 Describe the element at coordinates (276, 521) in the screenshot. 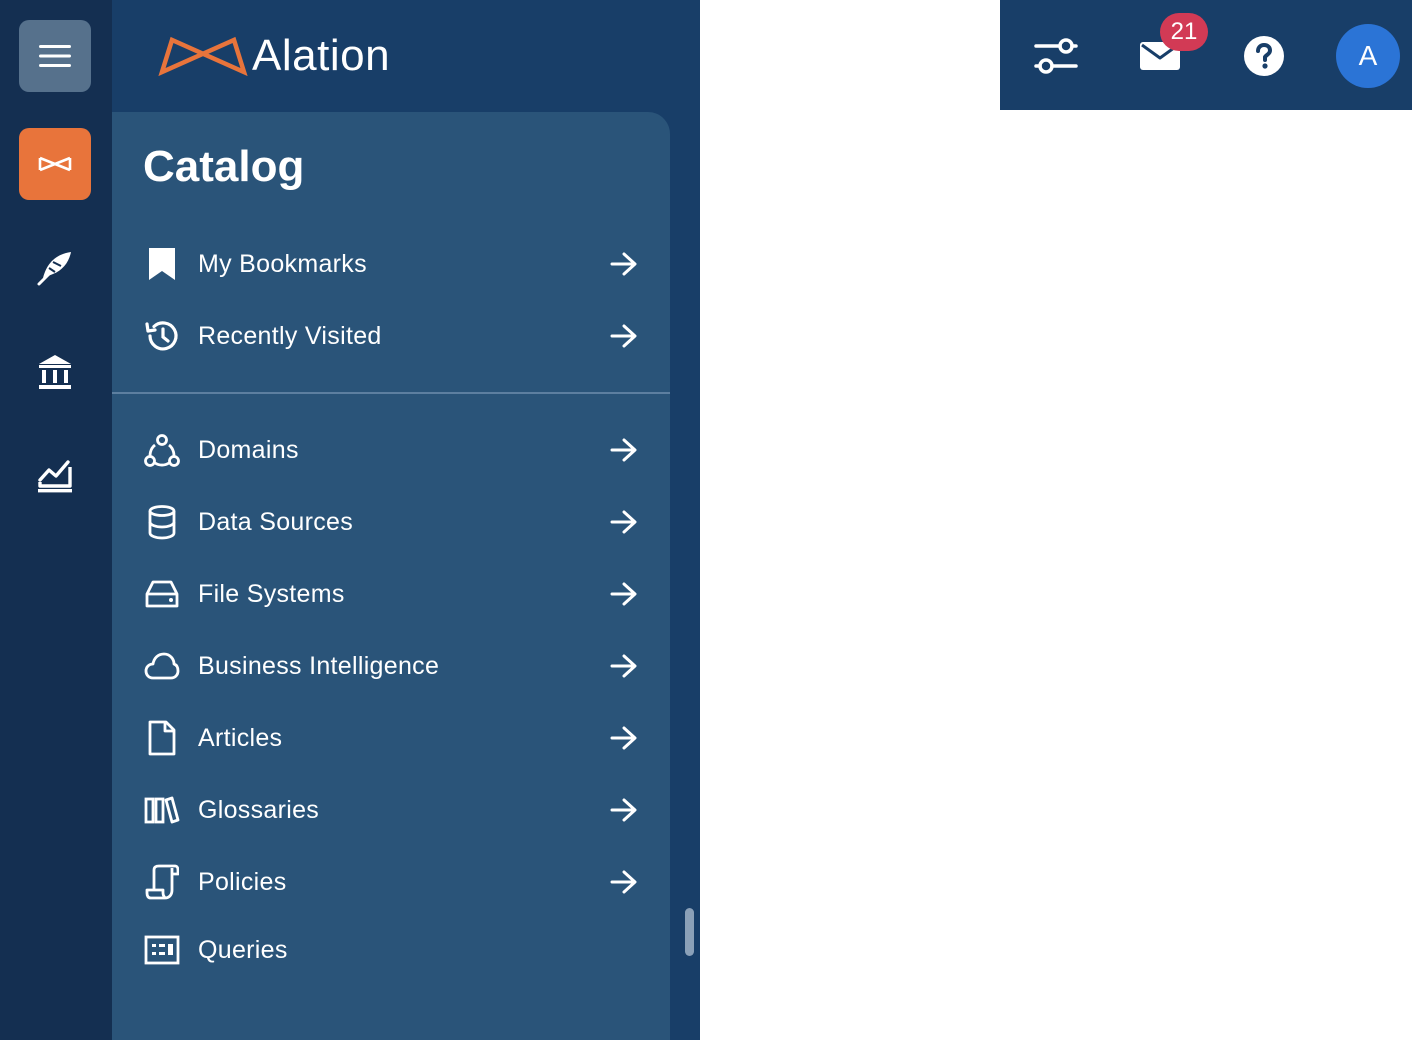

I see `nav-item-label: Data Sources` at that location.